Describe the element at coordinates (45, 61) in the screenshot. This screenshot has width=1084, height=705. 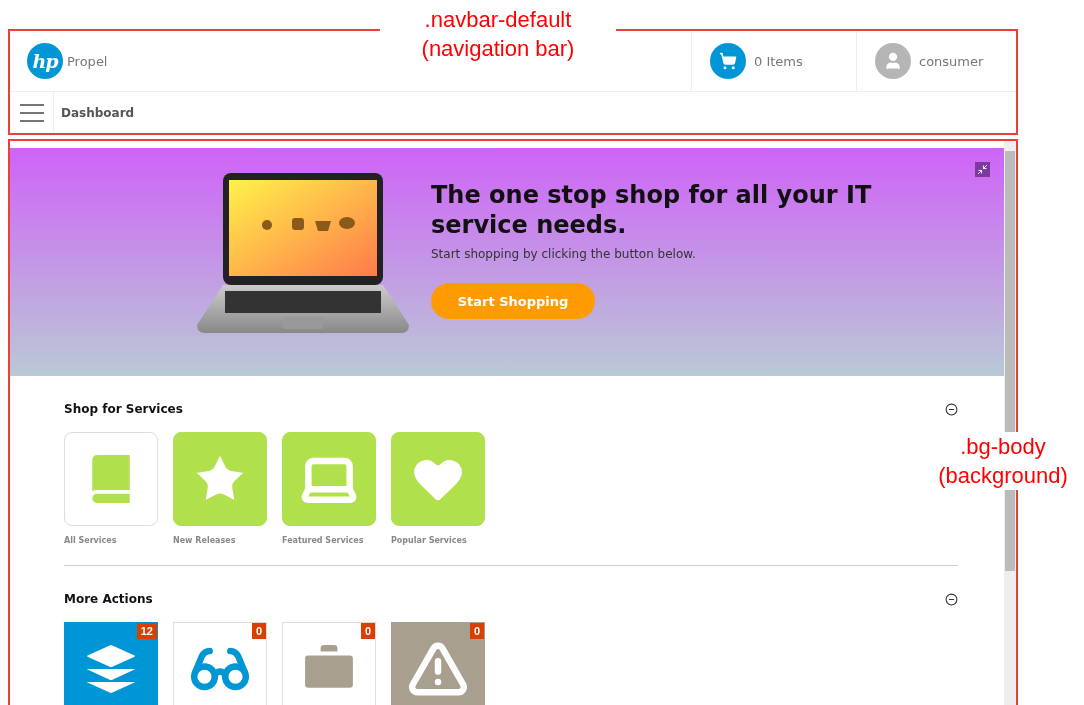
I see `logo: hp` at that location.